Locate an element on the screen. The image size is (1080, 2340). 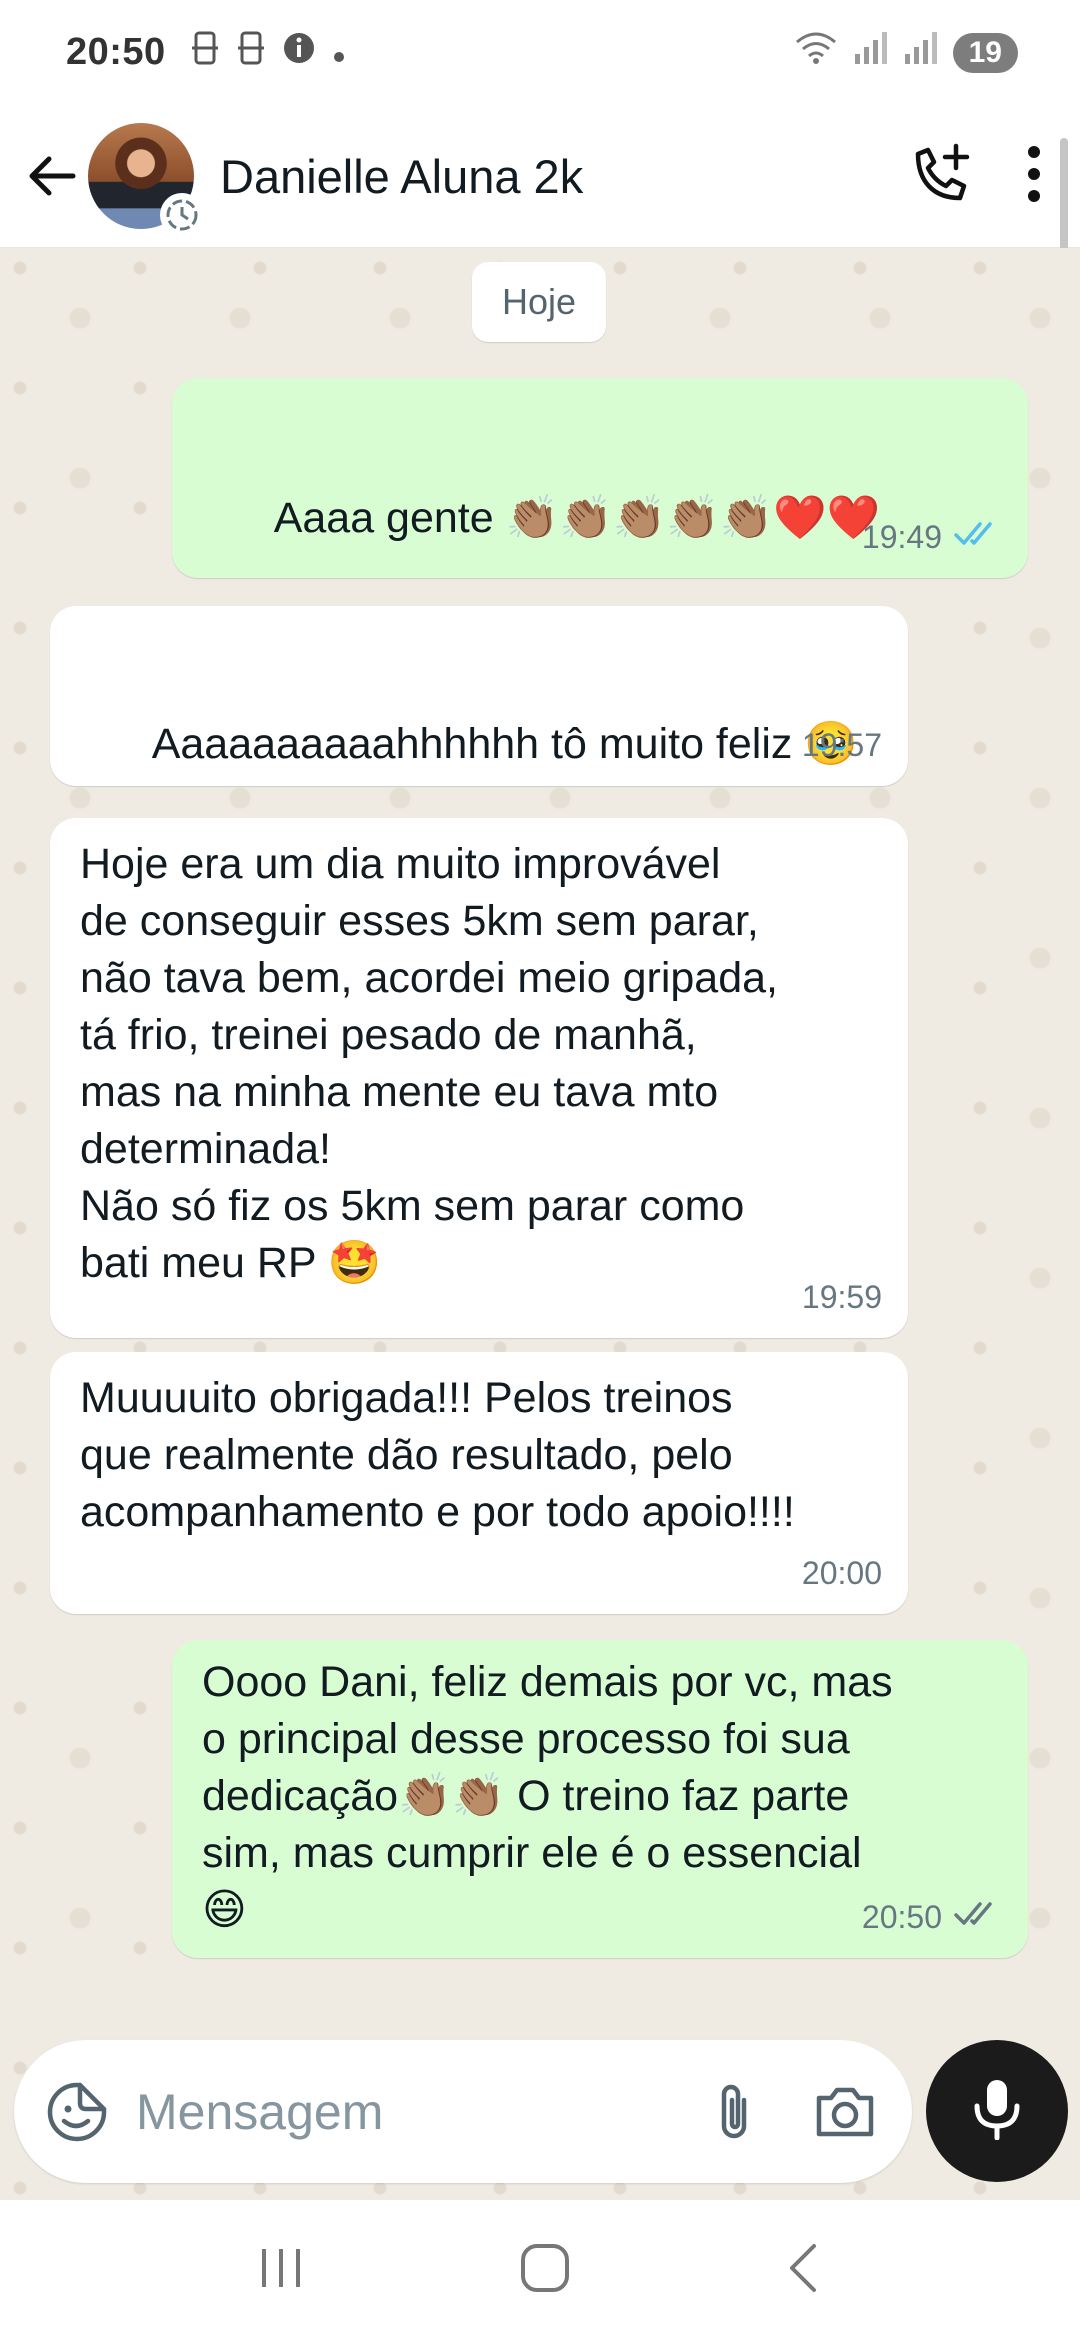
chat-header: Danielle Aluna 2k is located at coordinates (540, 176).